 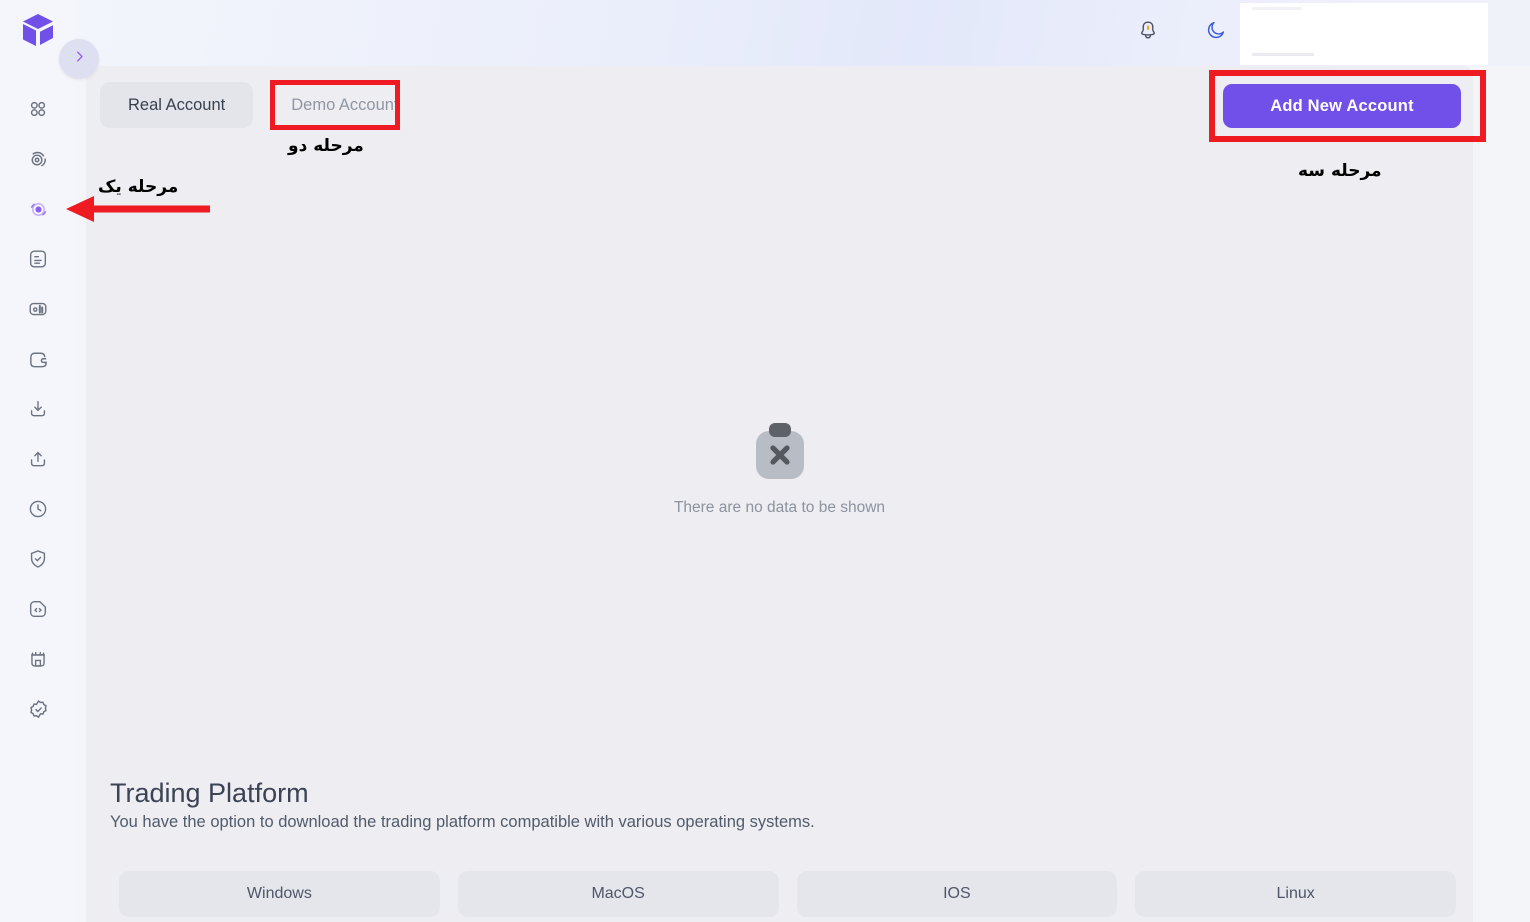 I want to click on sidebar, so click(x=38, y=461).